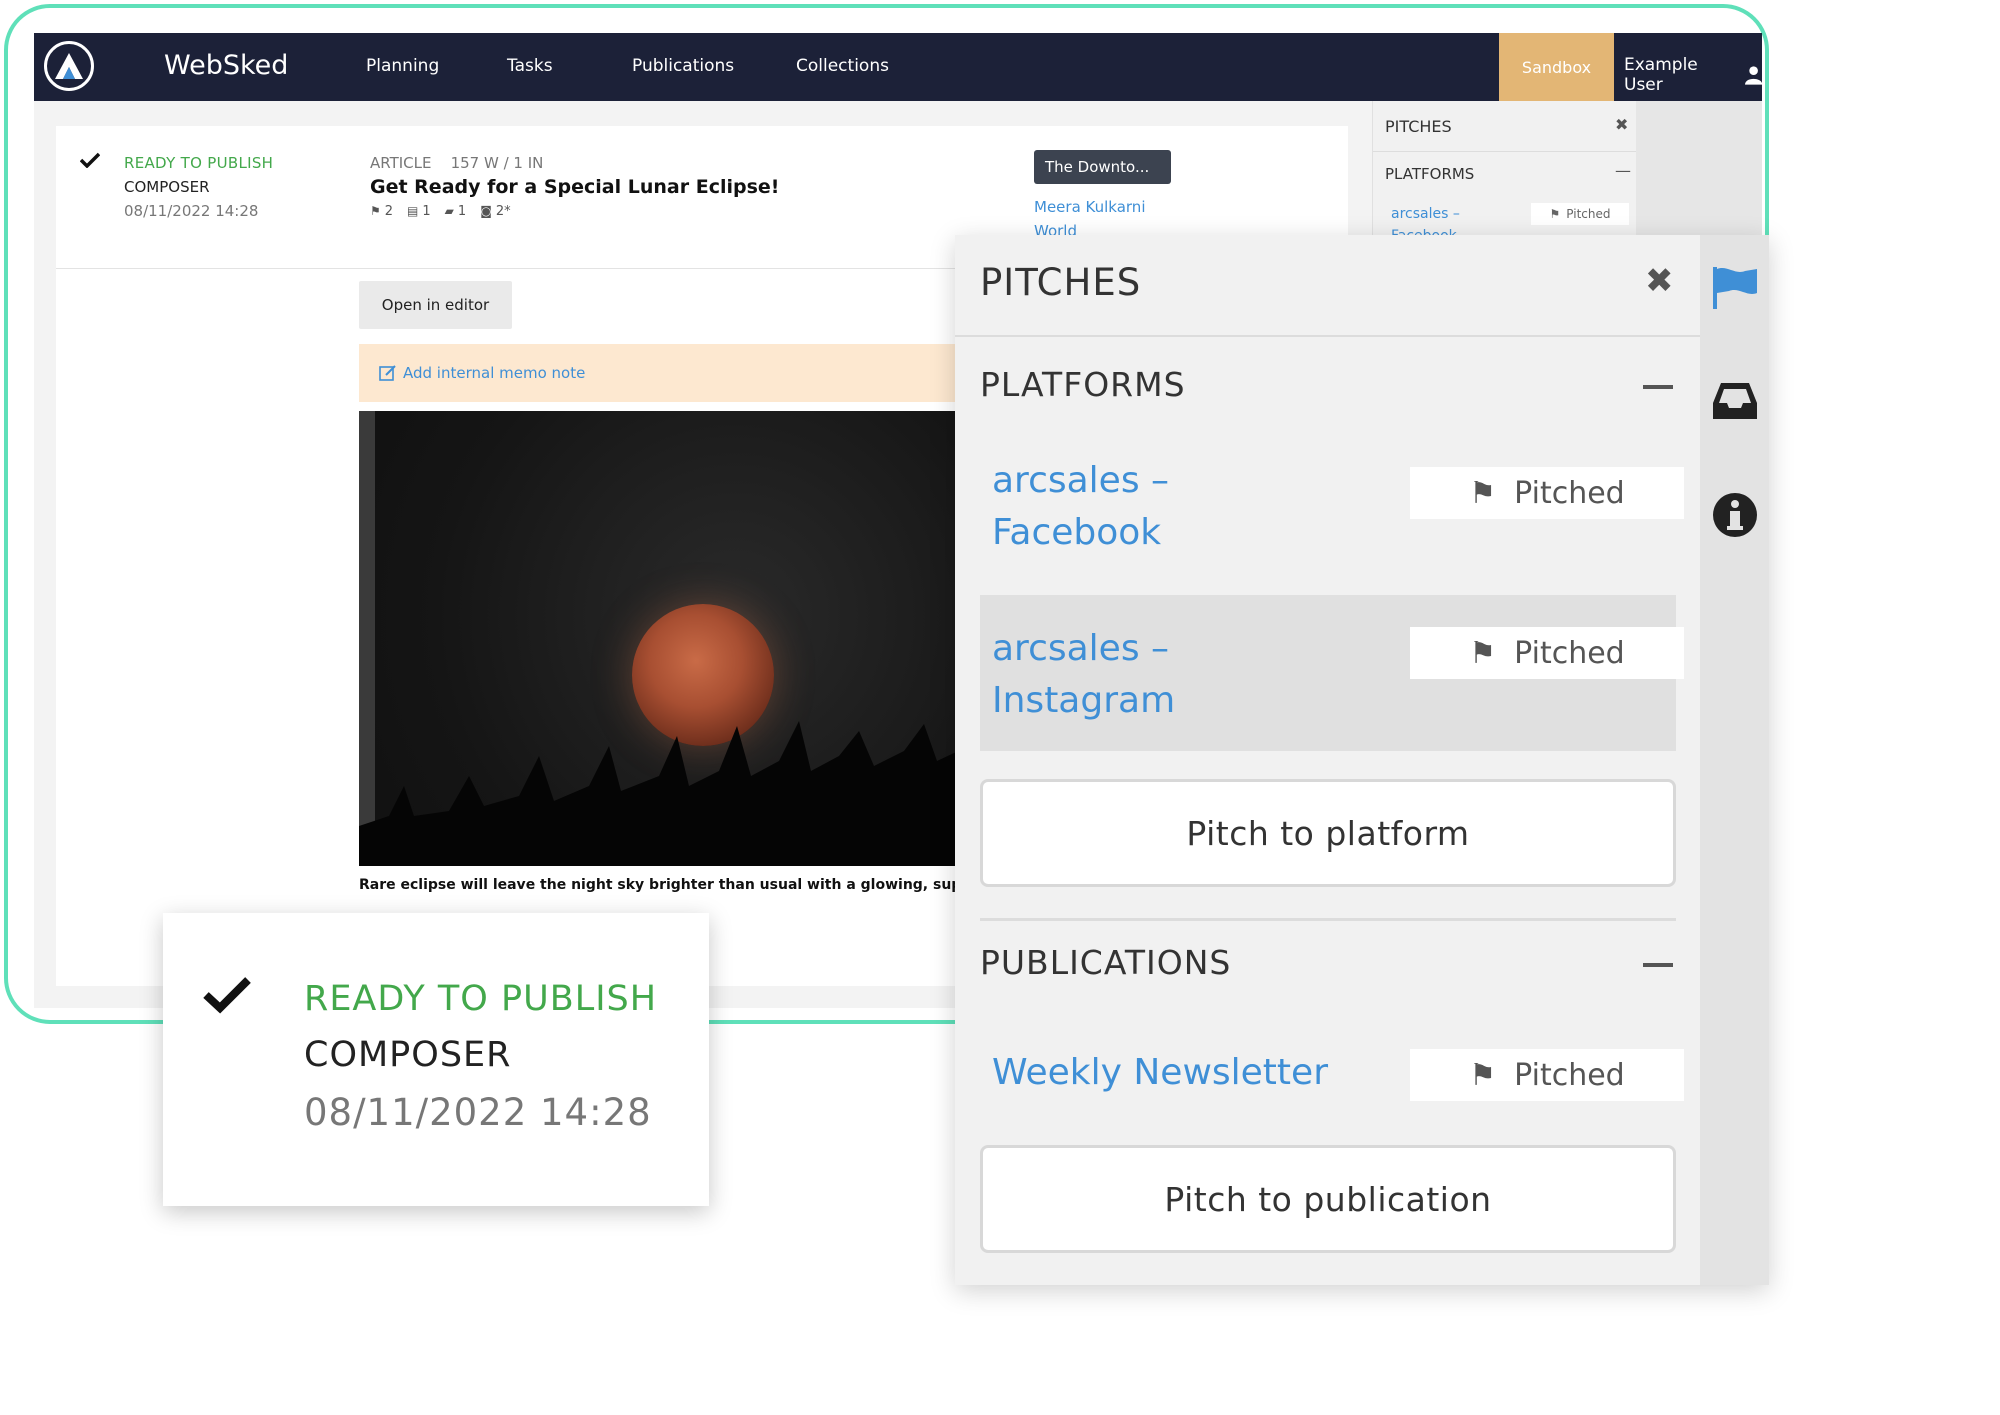 The width and height of the screenshot is (2000, 1415). I want to click on platform-item: arcsales – Facebook ⚑ Pitched, so click(1332, 505).